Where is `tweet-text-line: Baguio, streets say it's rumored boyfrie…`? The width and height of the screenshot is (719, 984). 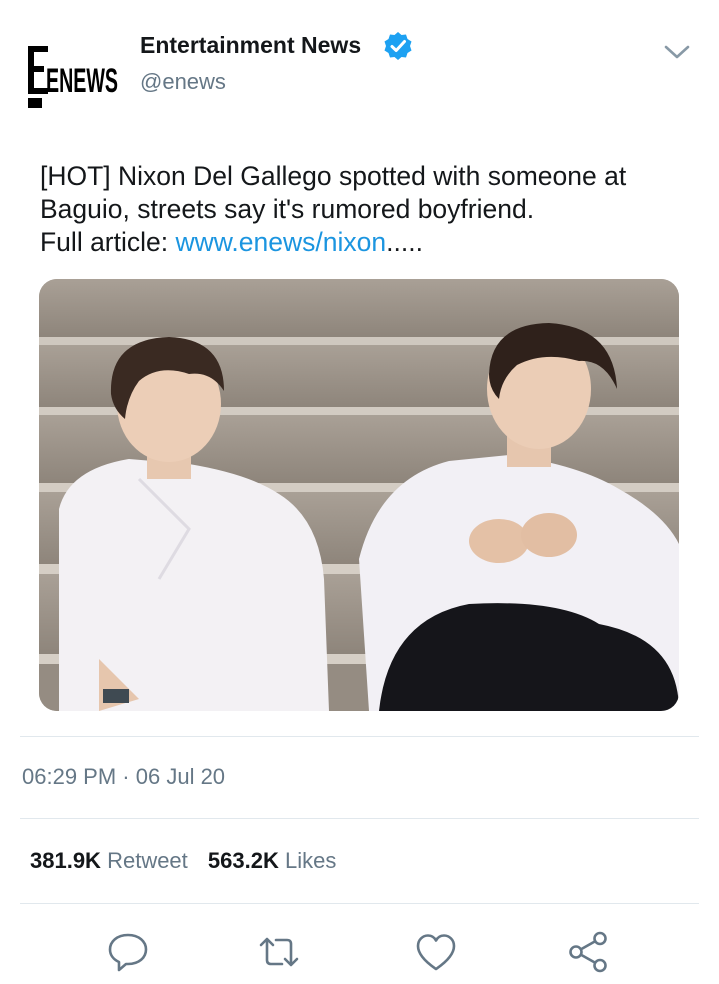 tweet-text-line: Baguio, streets say it's rumored boyfrie… is located at coordinates (287, 209).